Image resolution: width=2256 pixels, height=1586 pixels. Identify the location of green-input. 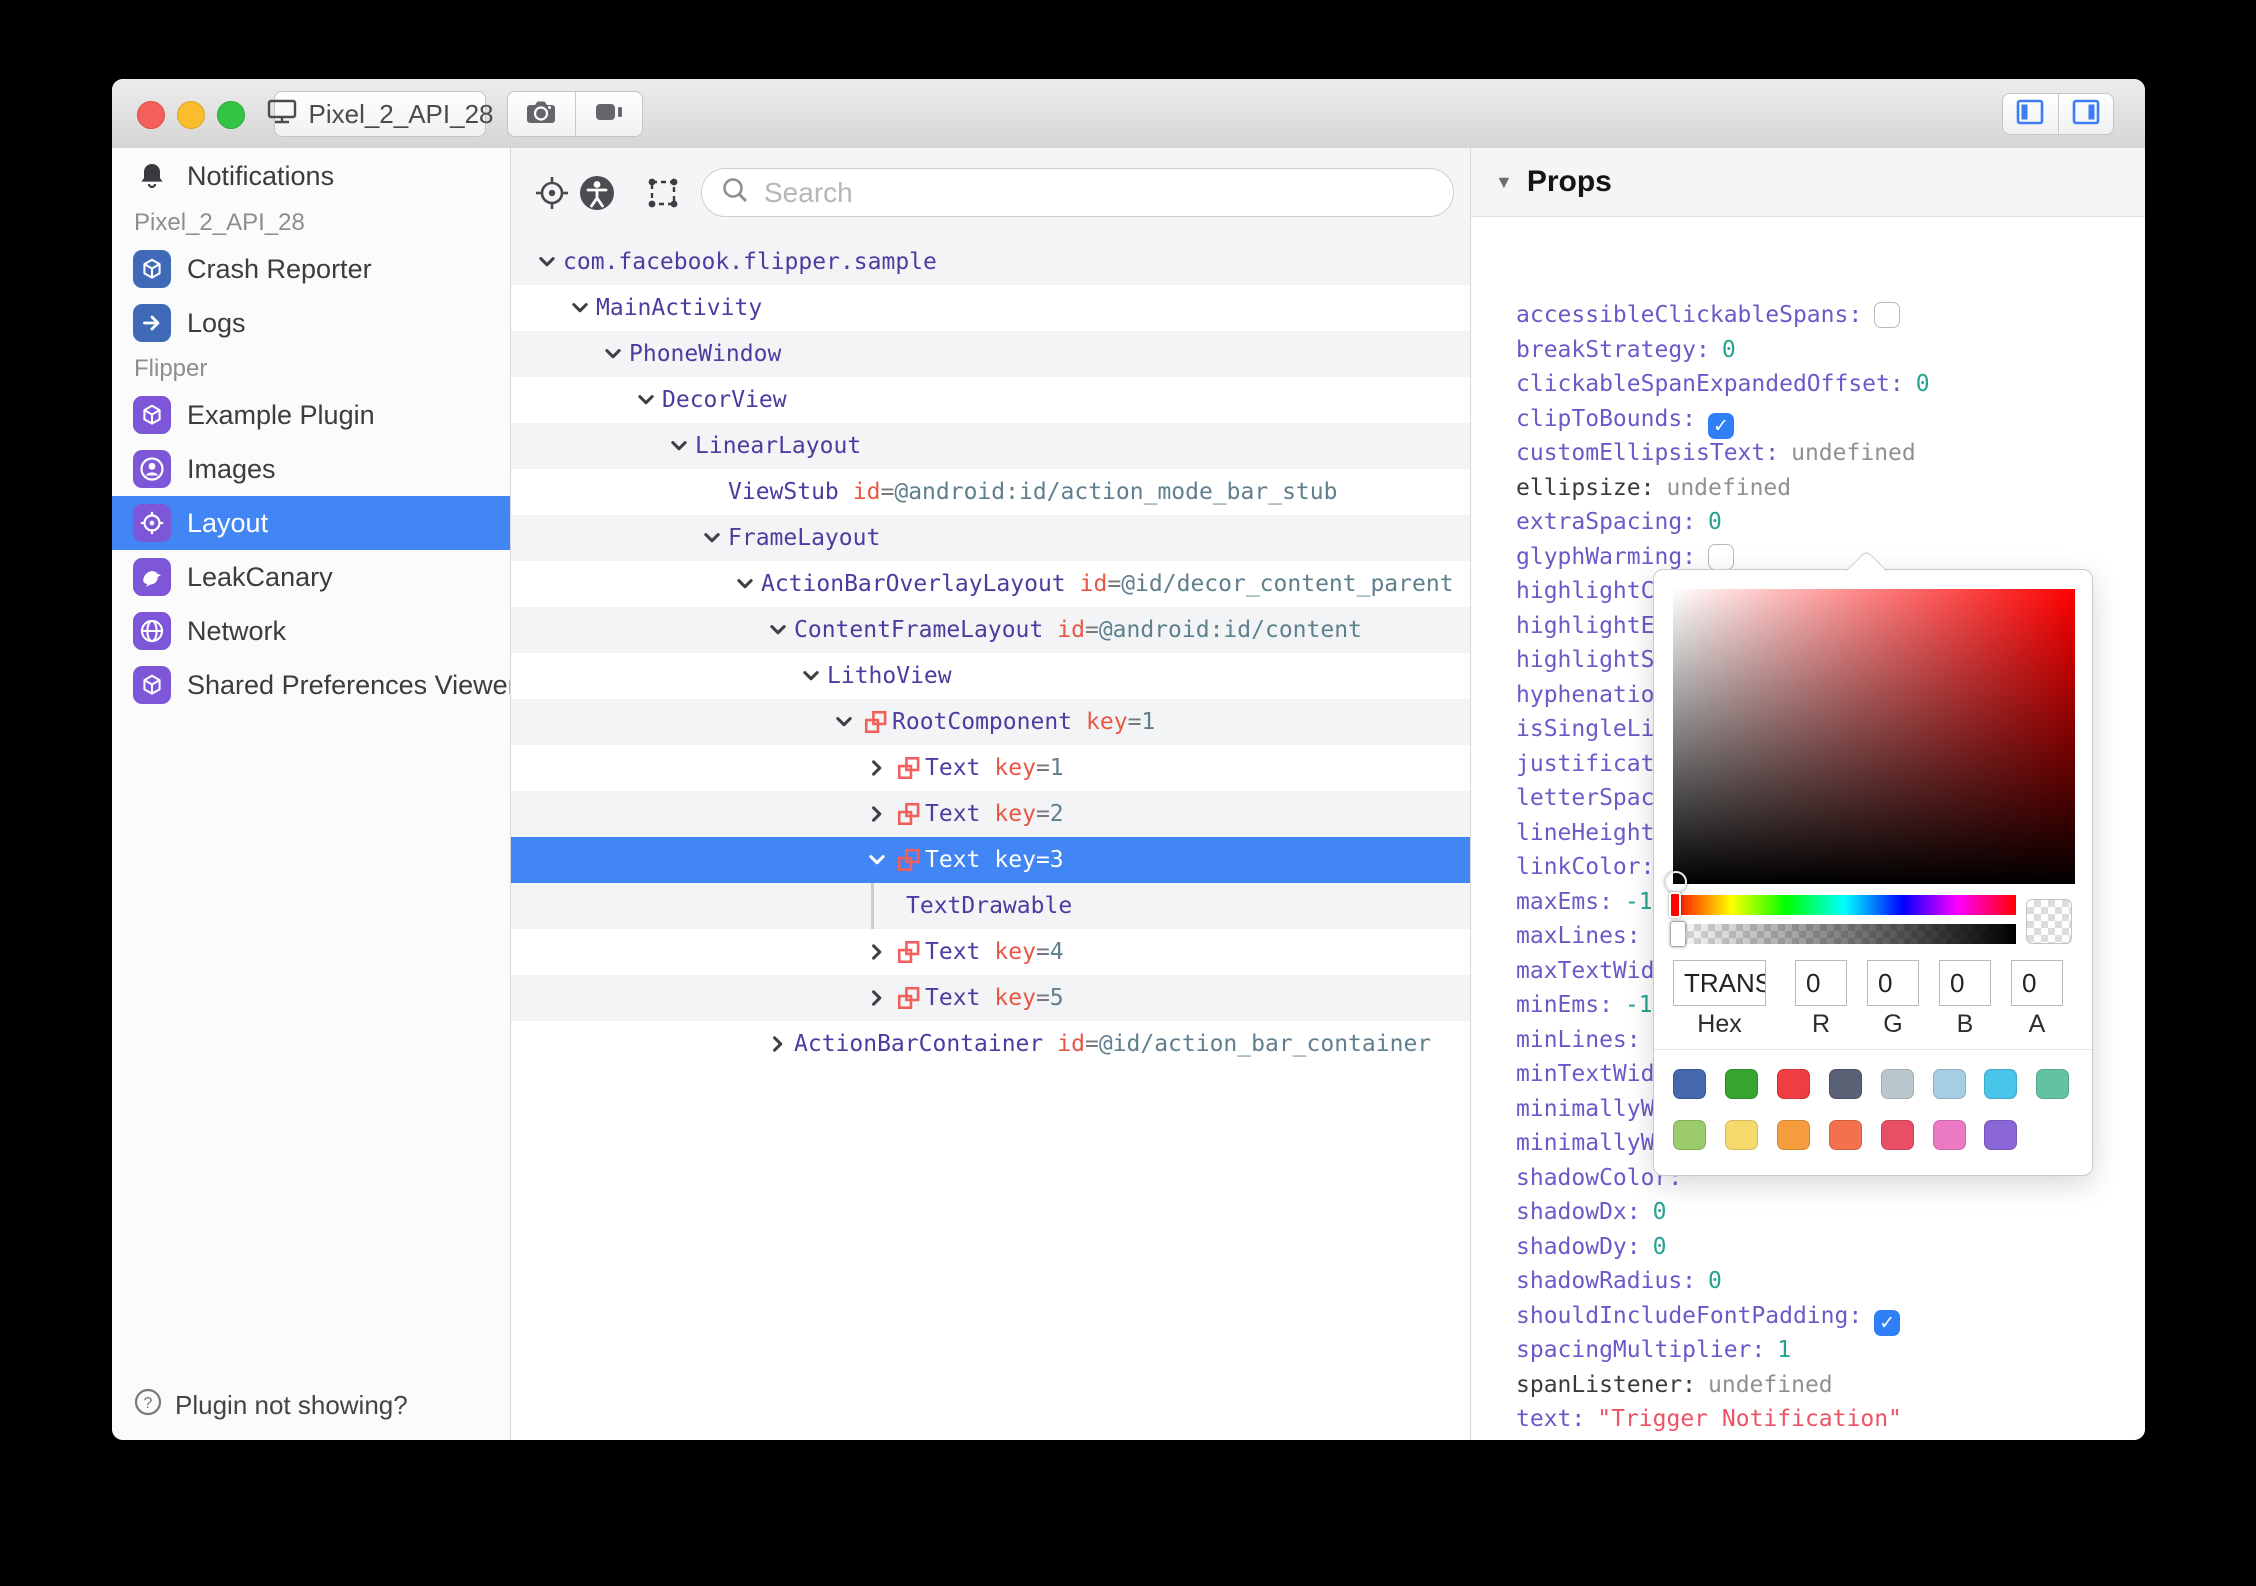
(1893, 983).